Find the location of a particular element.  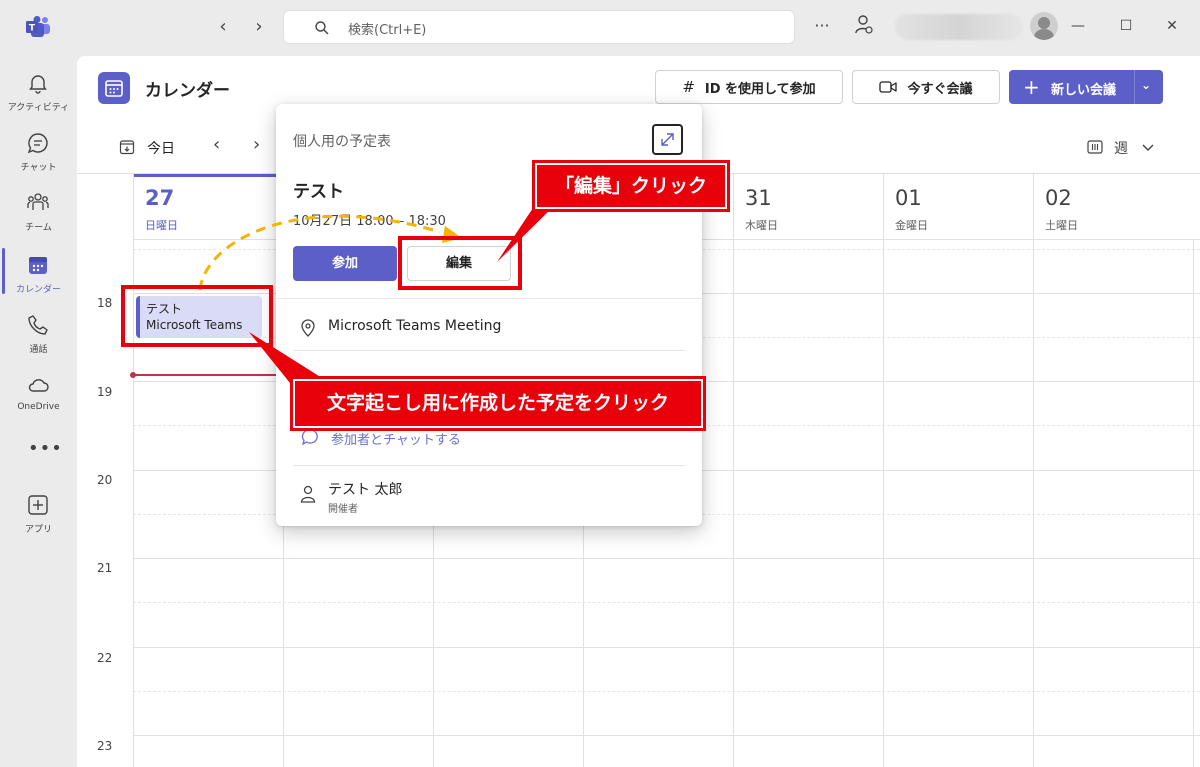

today-button: 今日 is located at coordinates (161, 148).